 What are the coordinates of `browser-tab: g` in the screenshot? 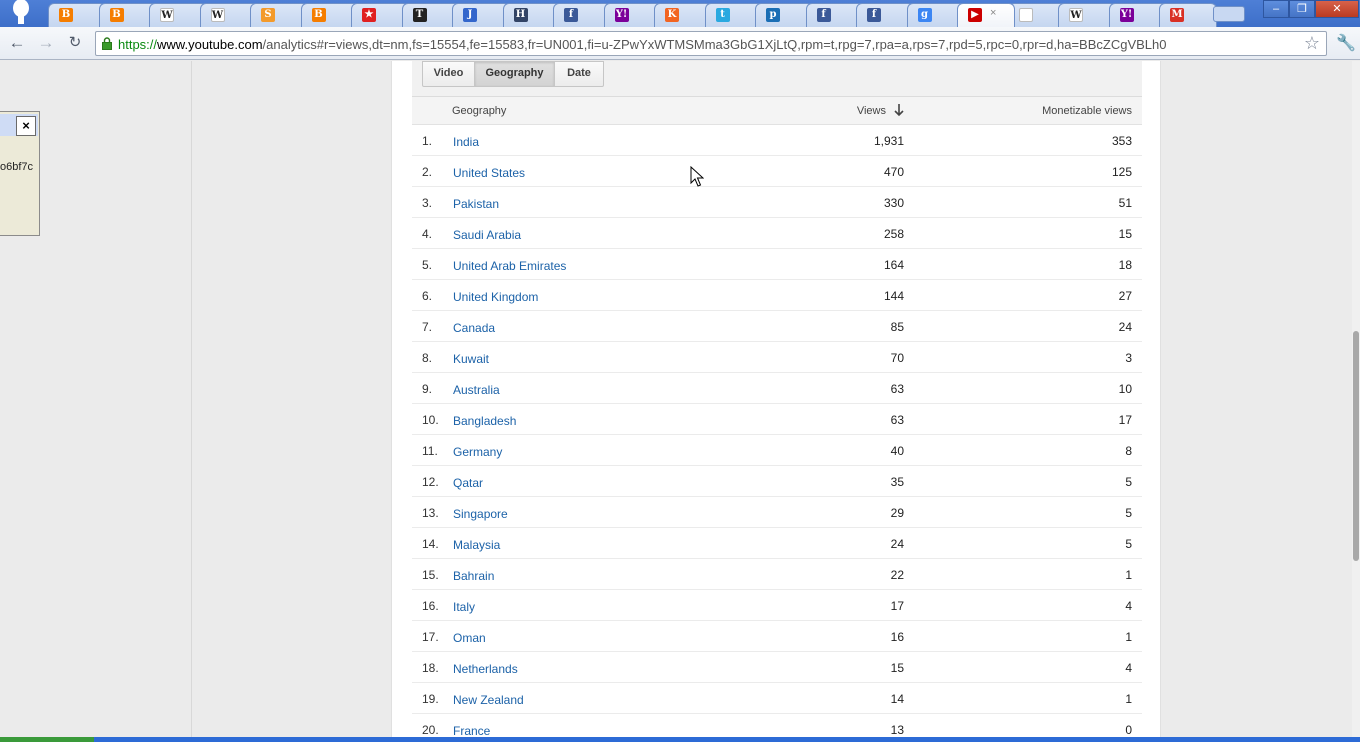 It's located at (935, 15).